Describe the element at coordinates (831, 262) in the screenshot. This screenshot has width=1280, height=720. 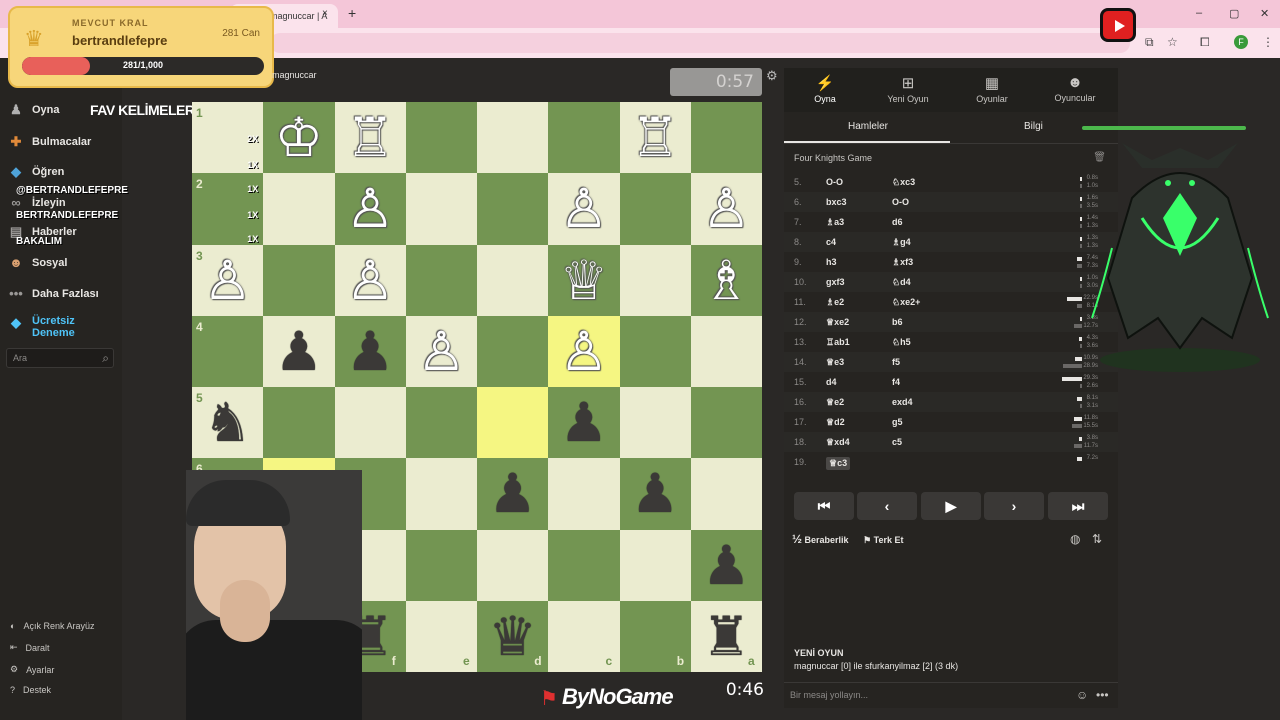
I see `white-move: h3` at that location.